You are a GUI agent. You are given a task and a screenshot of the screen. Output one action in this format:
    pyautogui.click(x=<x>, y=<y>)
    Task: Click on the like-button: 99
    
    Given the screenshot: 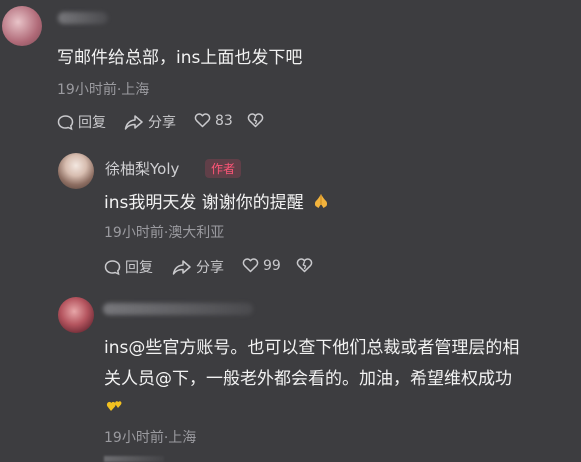 What is the action you would take?
    pyautogui.click(x=261, y=265)
    